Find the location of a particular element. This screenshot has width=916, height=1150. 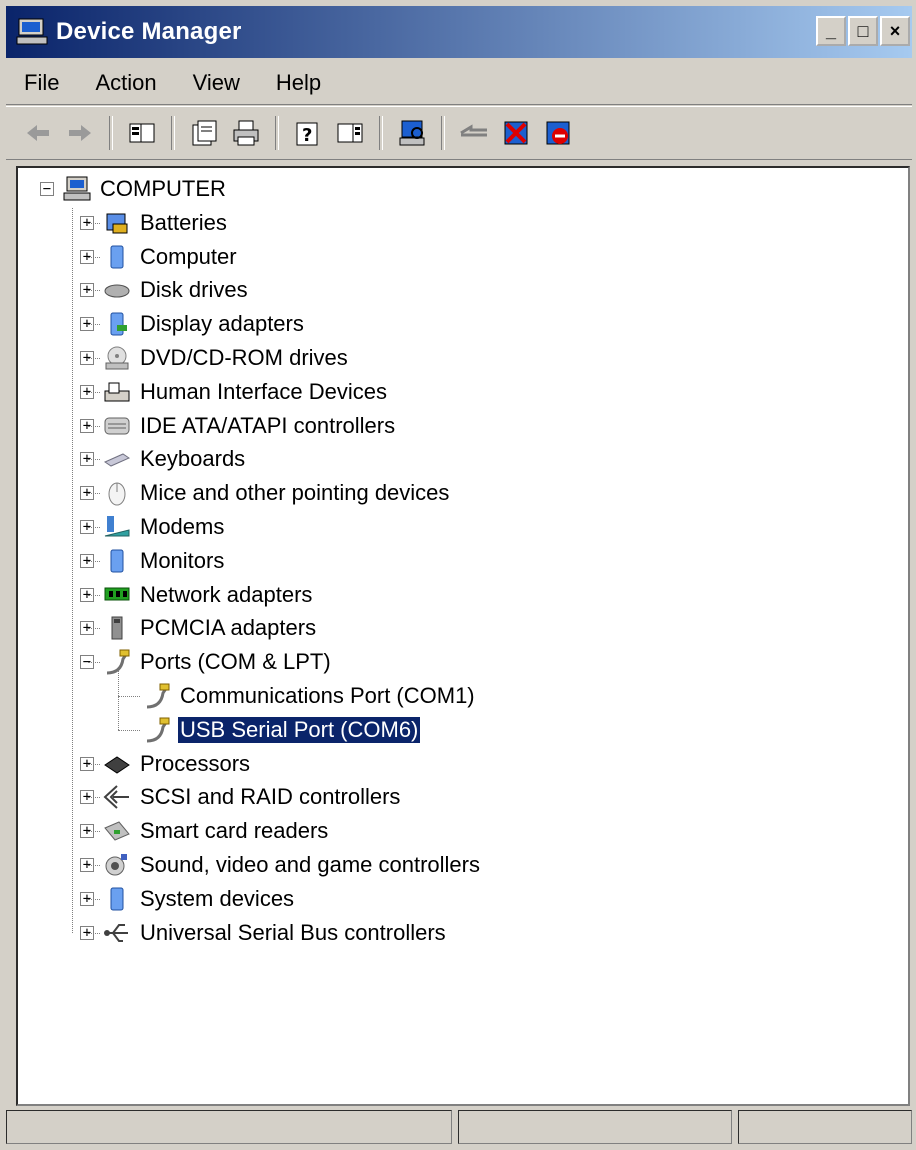

tree-item: SCSI and RAID controllers is located at coordinates (252, 797).